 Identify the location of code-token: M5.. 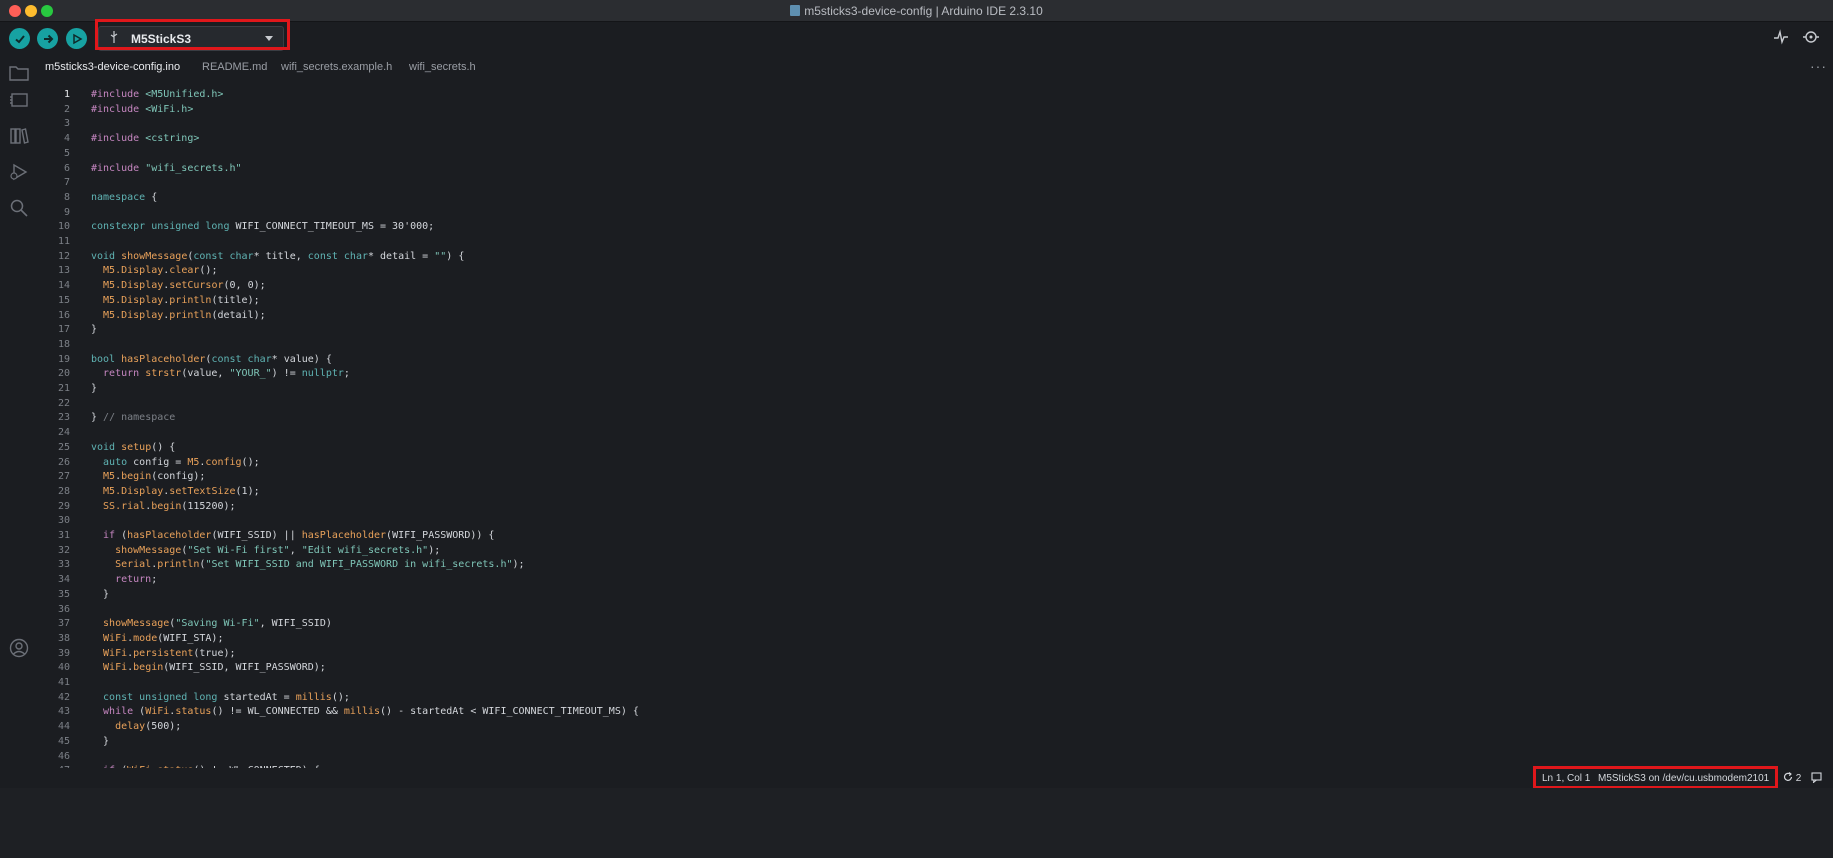
(106, 491).